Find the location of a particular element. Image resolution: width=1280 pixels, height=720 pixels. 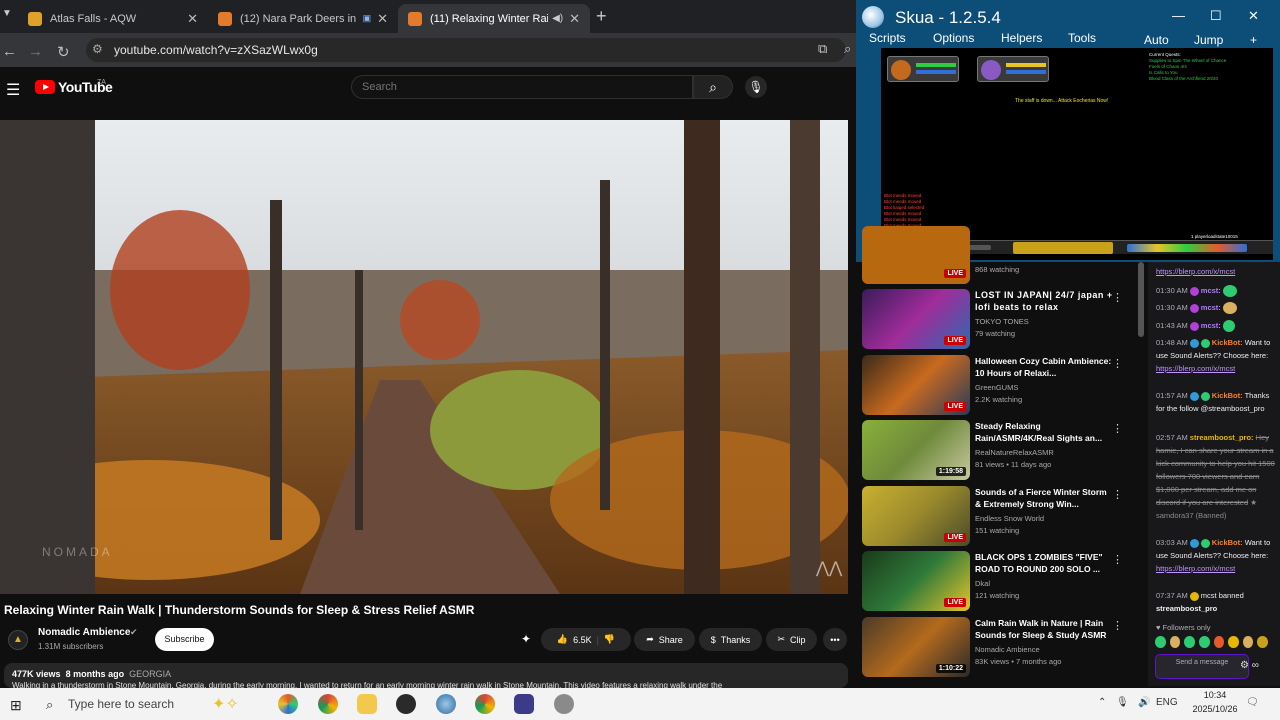

skill-bar is located at coordinates (1063, 248).